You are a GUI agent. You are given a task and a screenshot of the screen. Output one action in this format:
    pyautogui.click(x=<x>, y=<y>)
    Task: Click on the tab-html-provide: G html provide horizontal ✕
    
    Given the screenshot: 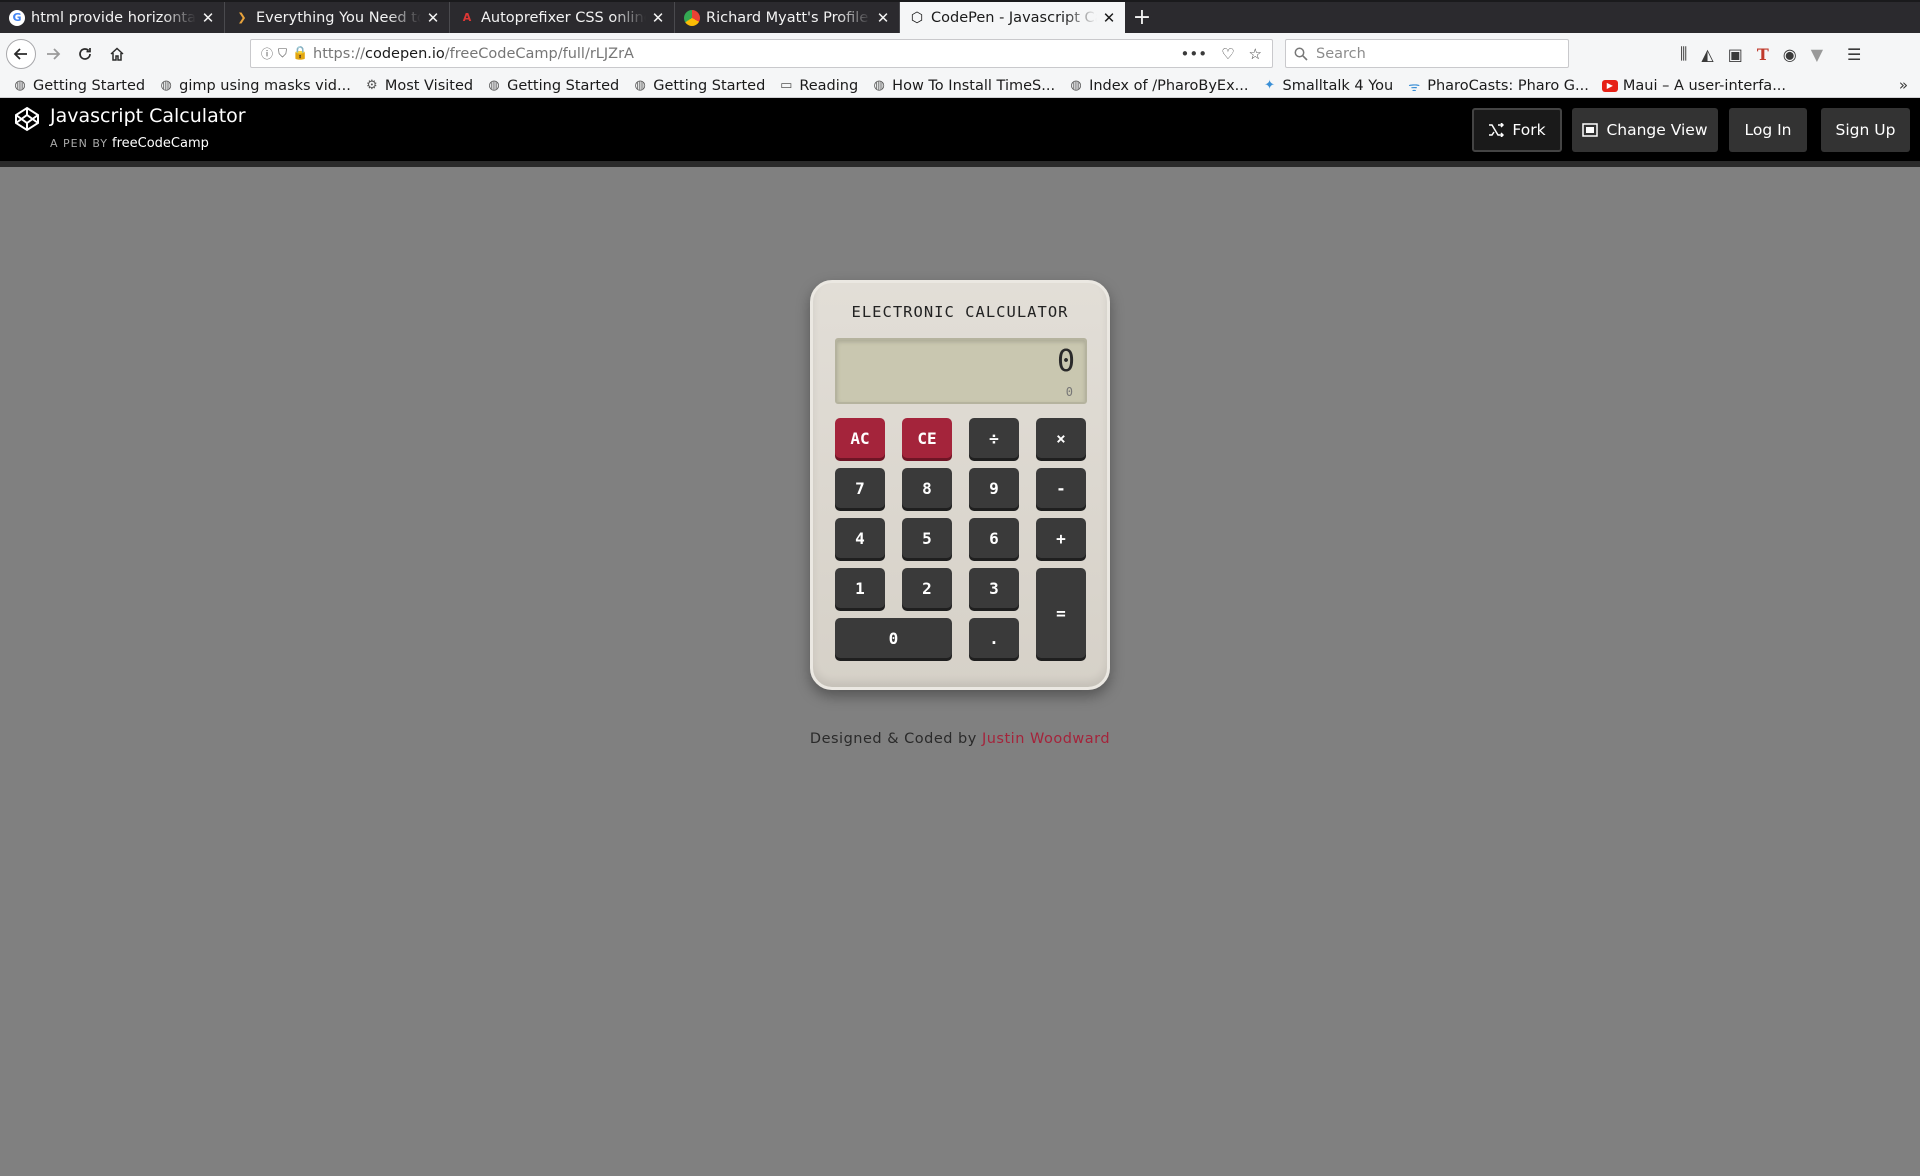 What is the action you would take?
    pyautogui.click(x=112, y=17)
    